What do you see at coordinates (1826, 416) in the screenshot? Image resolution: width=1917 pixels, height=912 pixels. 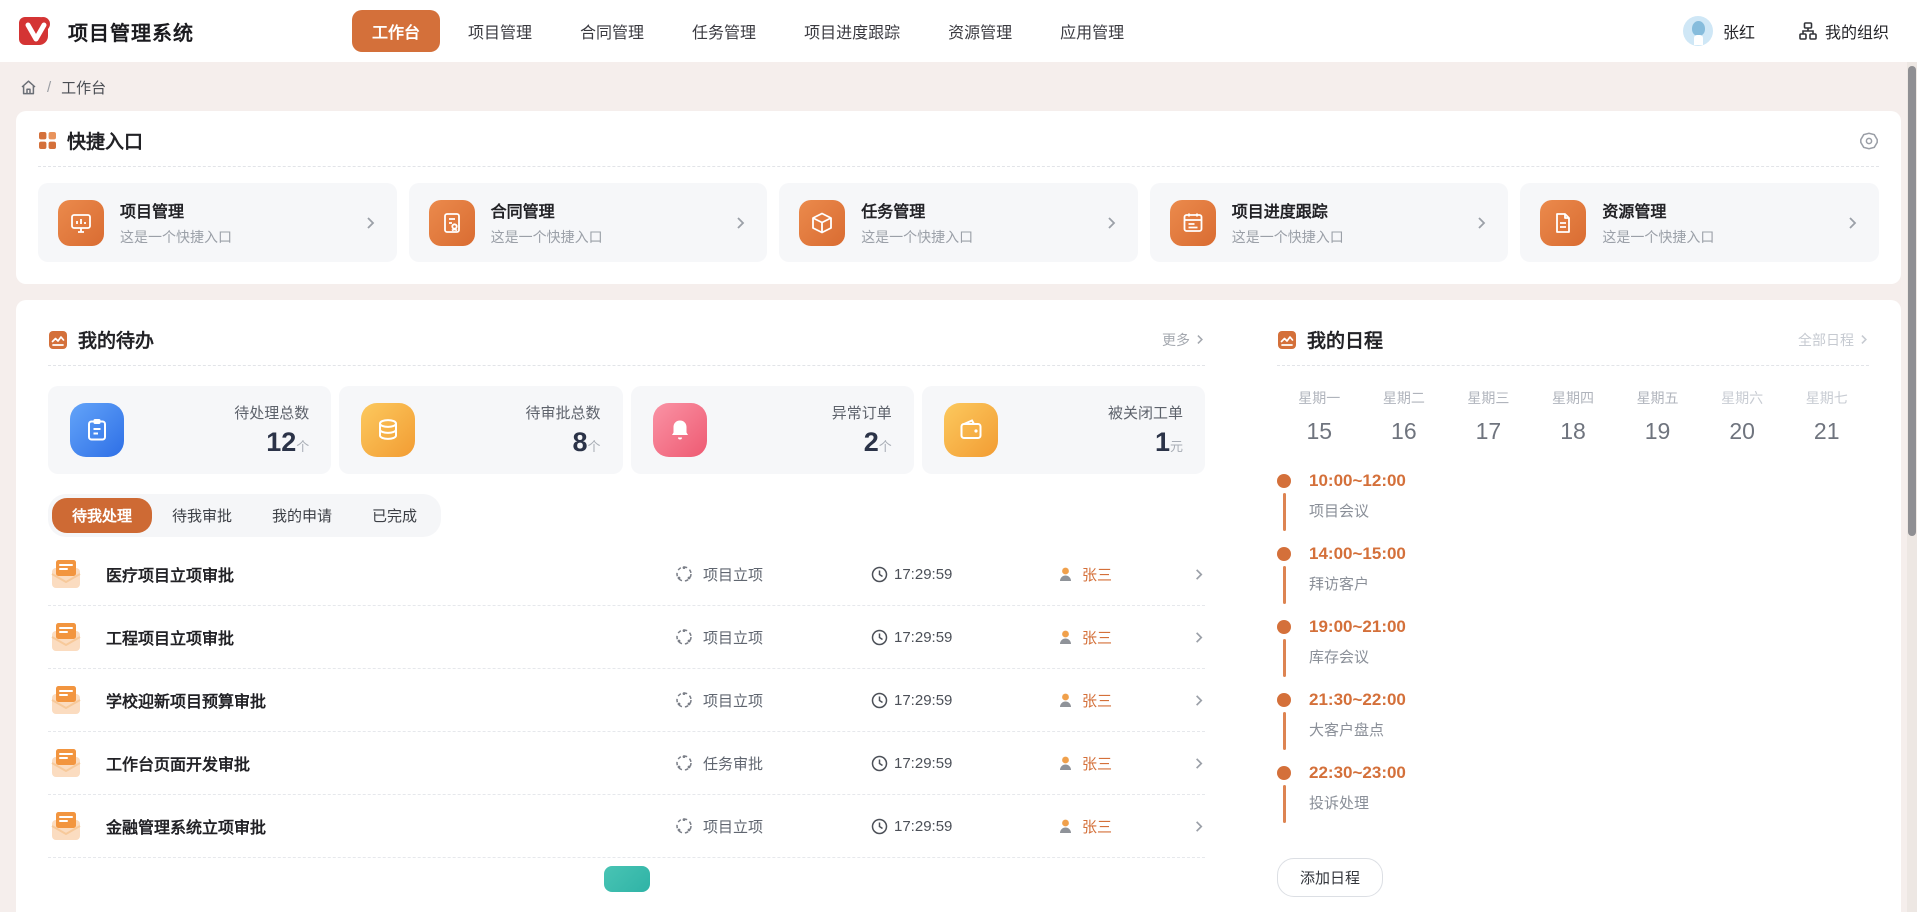 I see `week-col: 星期七 21` at bounding box center [1826, 416].